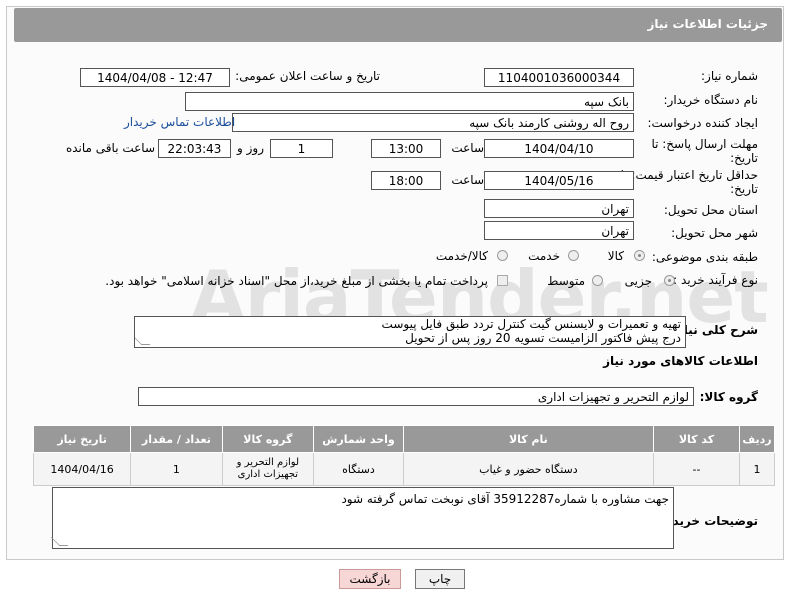 The height and width of the screenshot is (606, 788). What do you see at coordinates (669, 280) in the screenshot?
I see `process-radio-minor` at bounding box center [669, 280].